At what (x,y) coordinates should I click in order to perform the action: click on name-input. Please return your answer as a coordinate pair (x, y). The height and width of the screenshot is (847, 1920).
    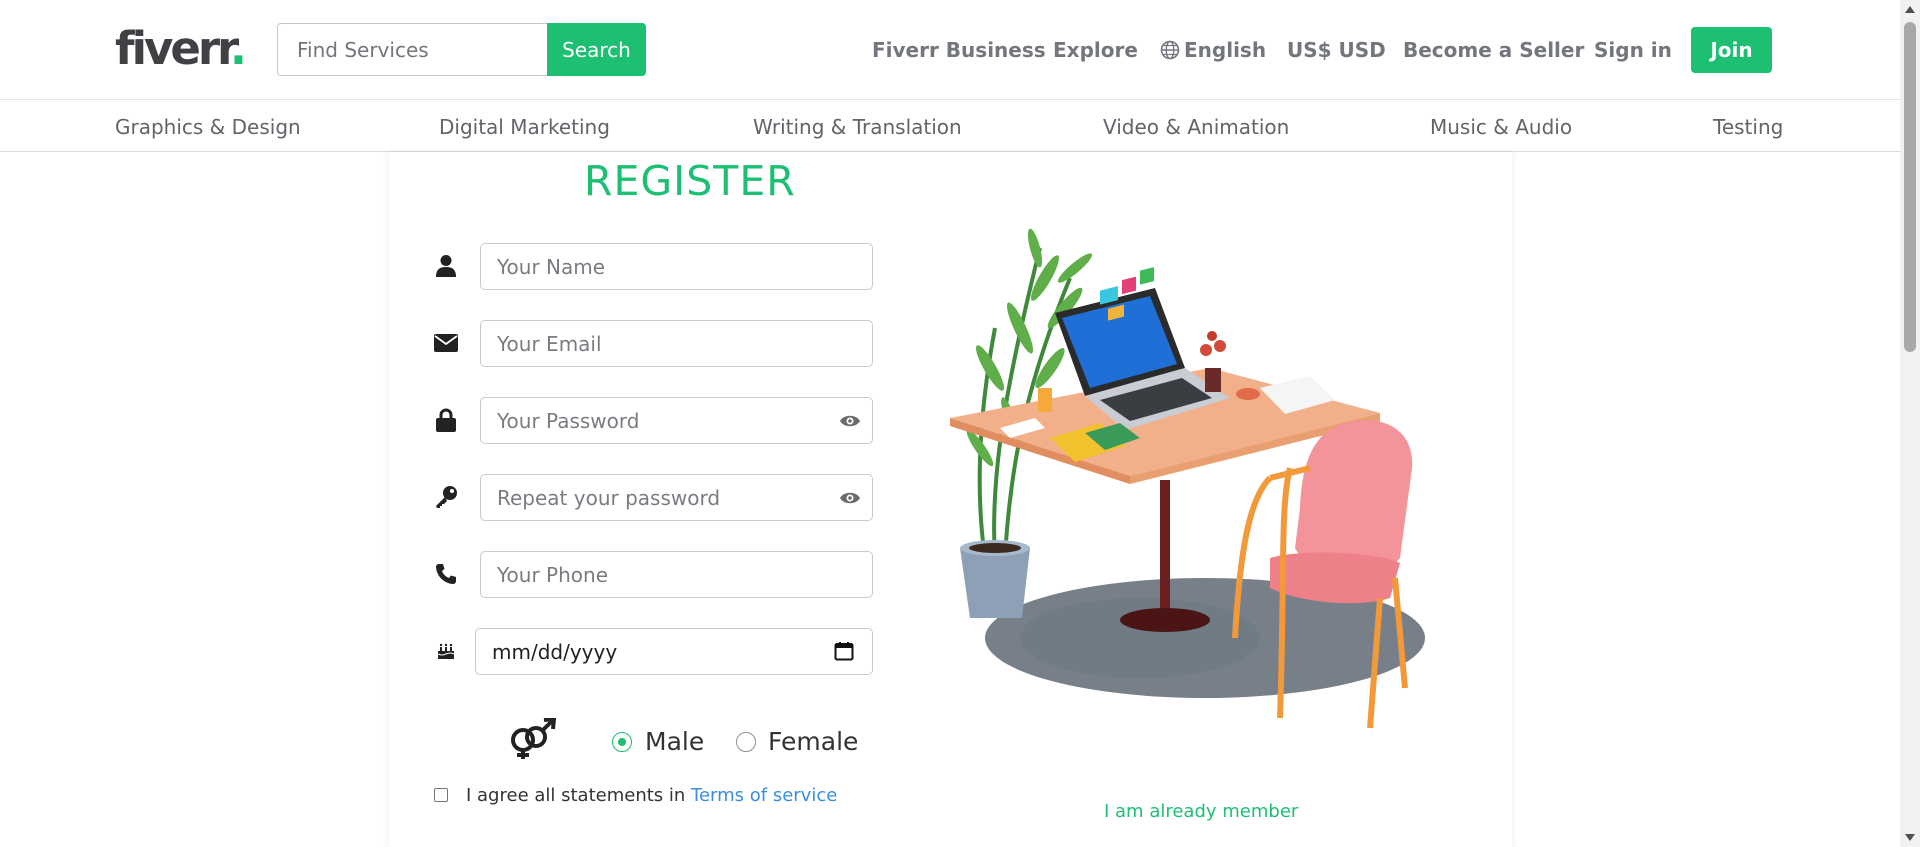
    Looking at the image, I should click on (676, 266).